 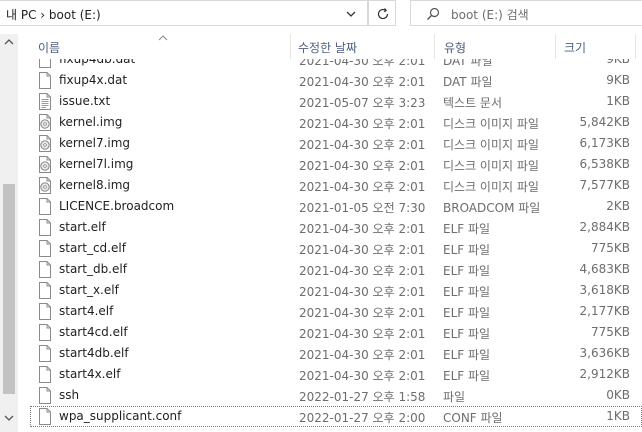 What do you see at coordinates (94, 185) in the screenshot?
I see `file-name: kernel8.img` at bounding box center [94, 185].